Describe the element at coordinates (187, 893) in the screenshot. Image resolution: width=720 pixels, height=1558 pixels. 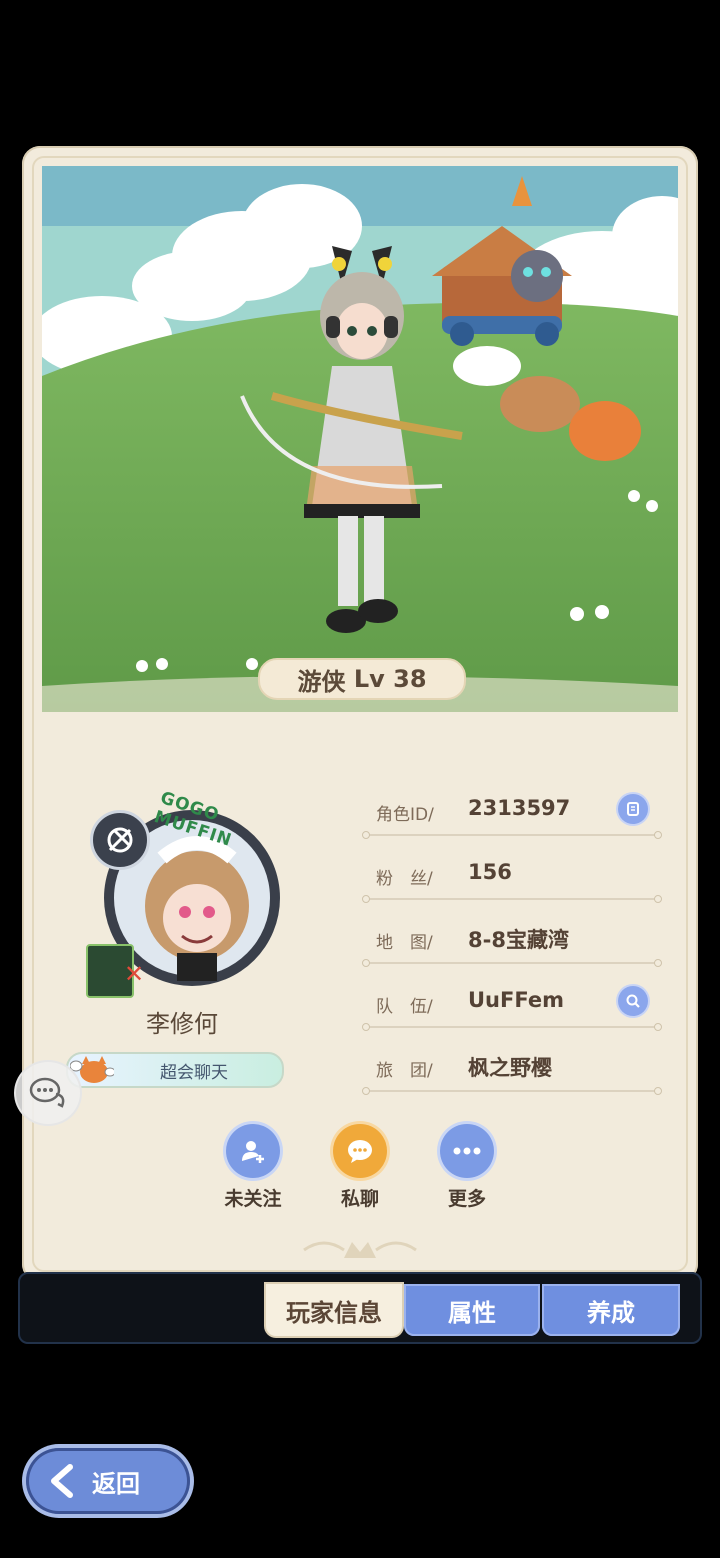
I see `avatar: GOGO MUFFIN ✕` at that location.